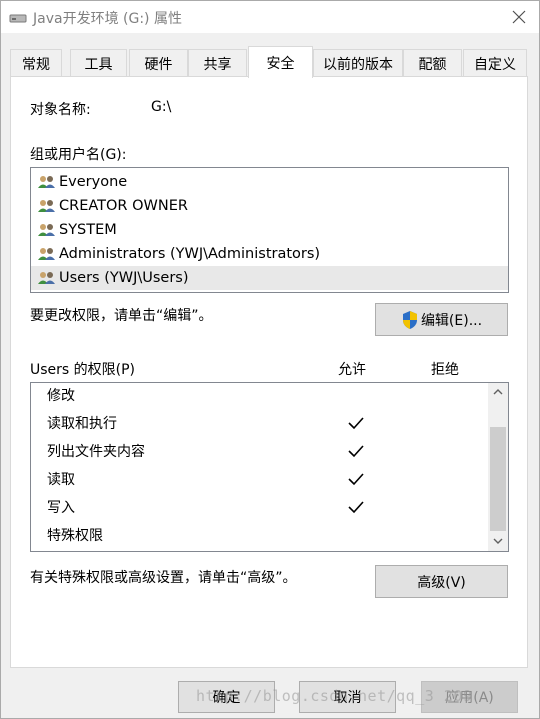 This screenshot has width=540, height=719. I want to click on permission-row: 特殊权限, so click(258, 535).